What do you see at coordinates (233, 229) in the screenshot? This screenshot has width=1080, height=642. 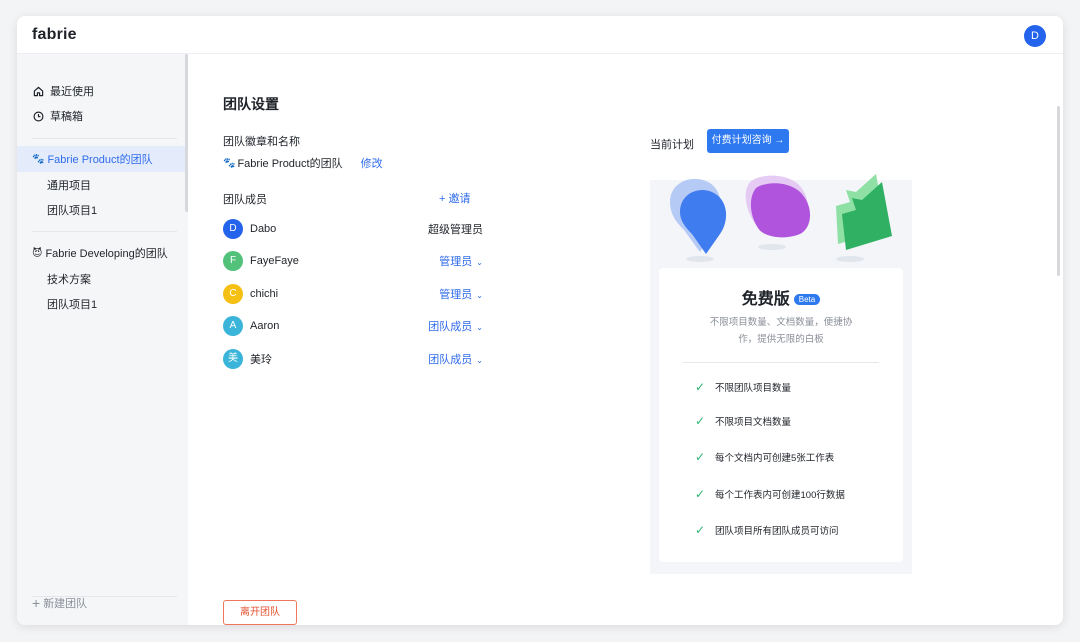 I see `avatar: D` at bounding box center [233, 229].